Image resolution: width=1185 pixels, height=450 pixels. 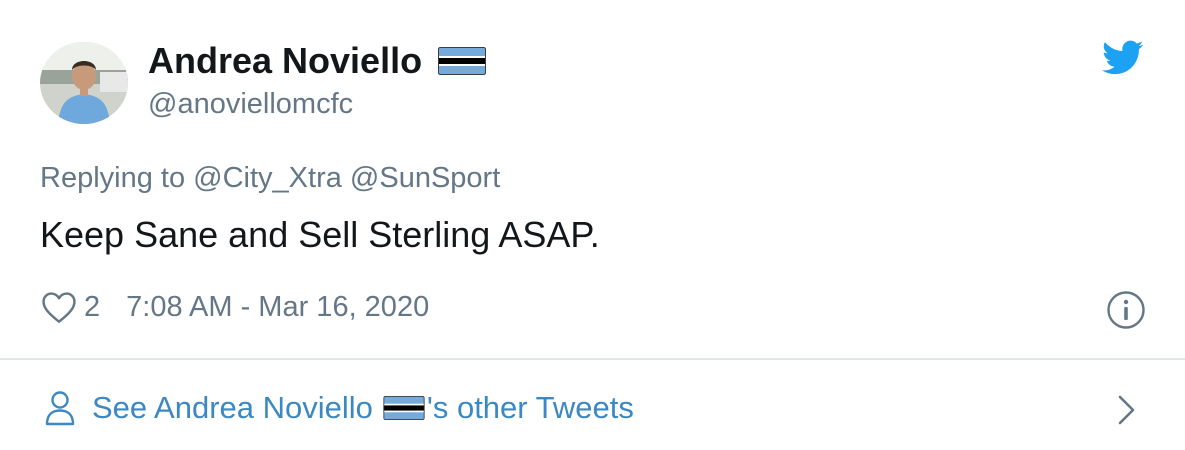 I want to click on like-count: 2, so click(x=92, y=306).